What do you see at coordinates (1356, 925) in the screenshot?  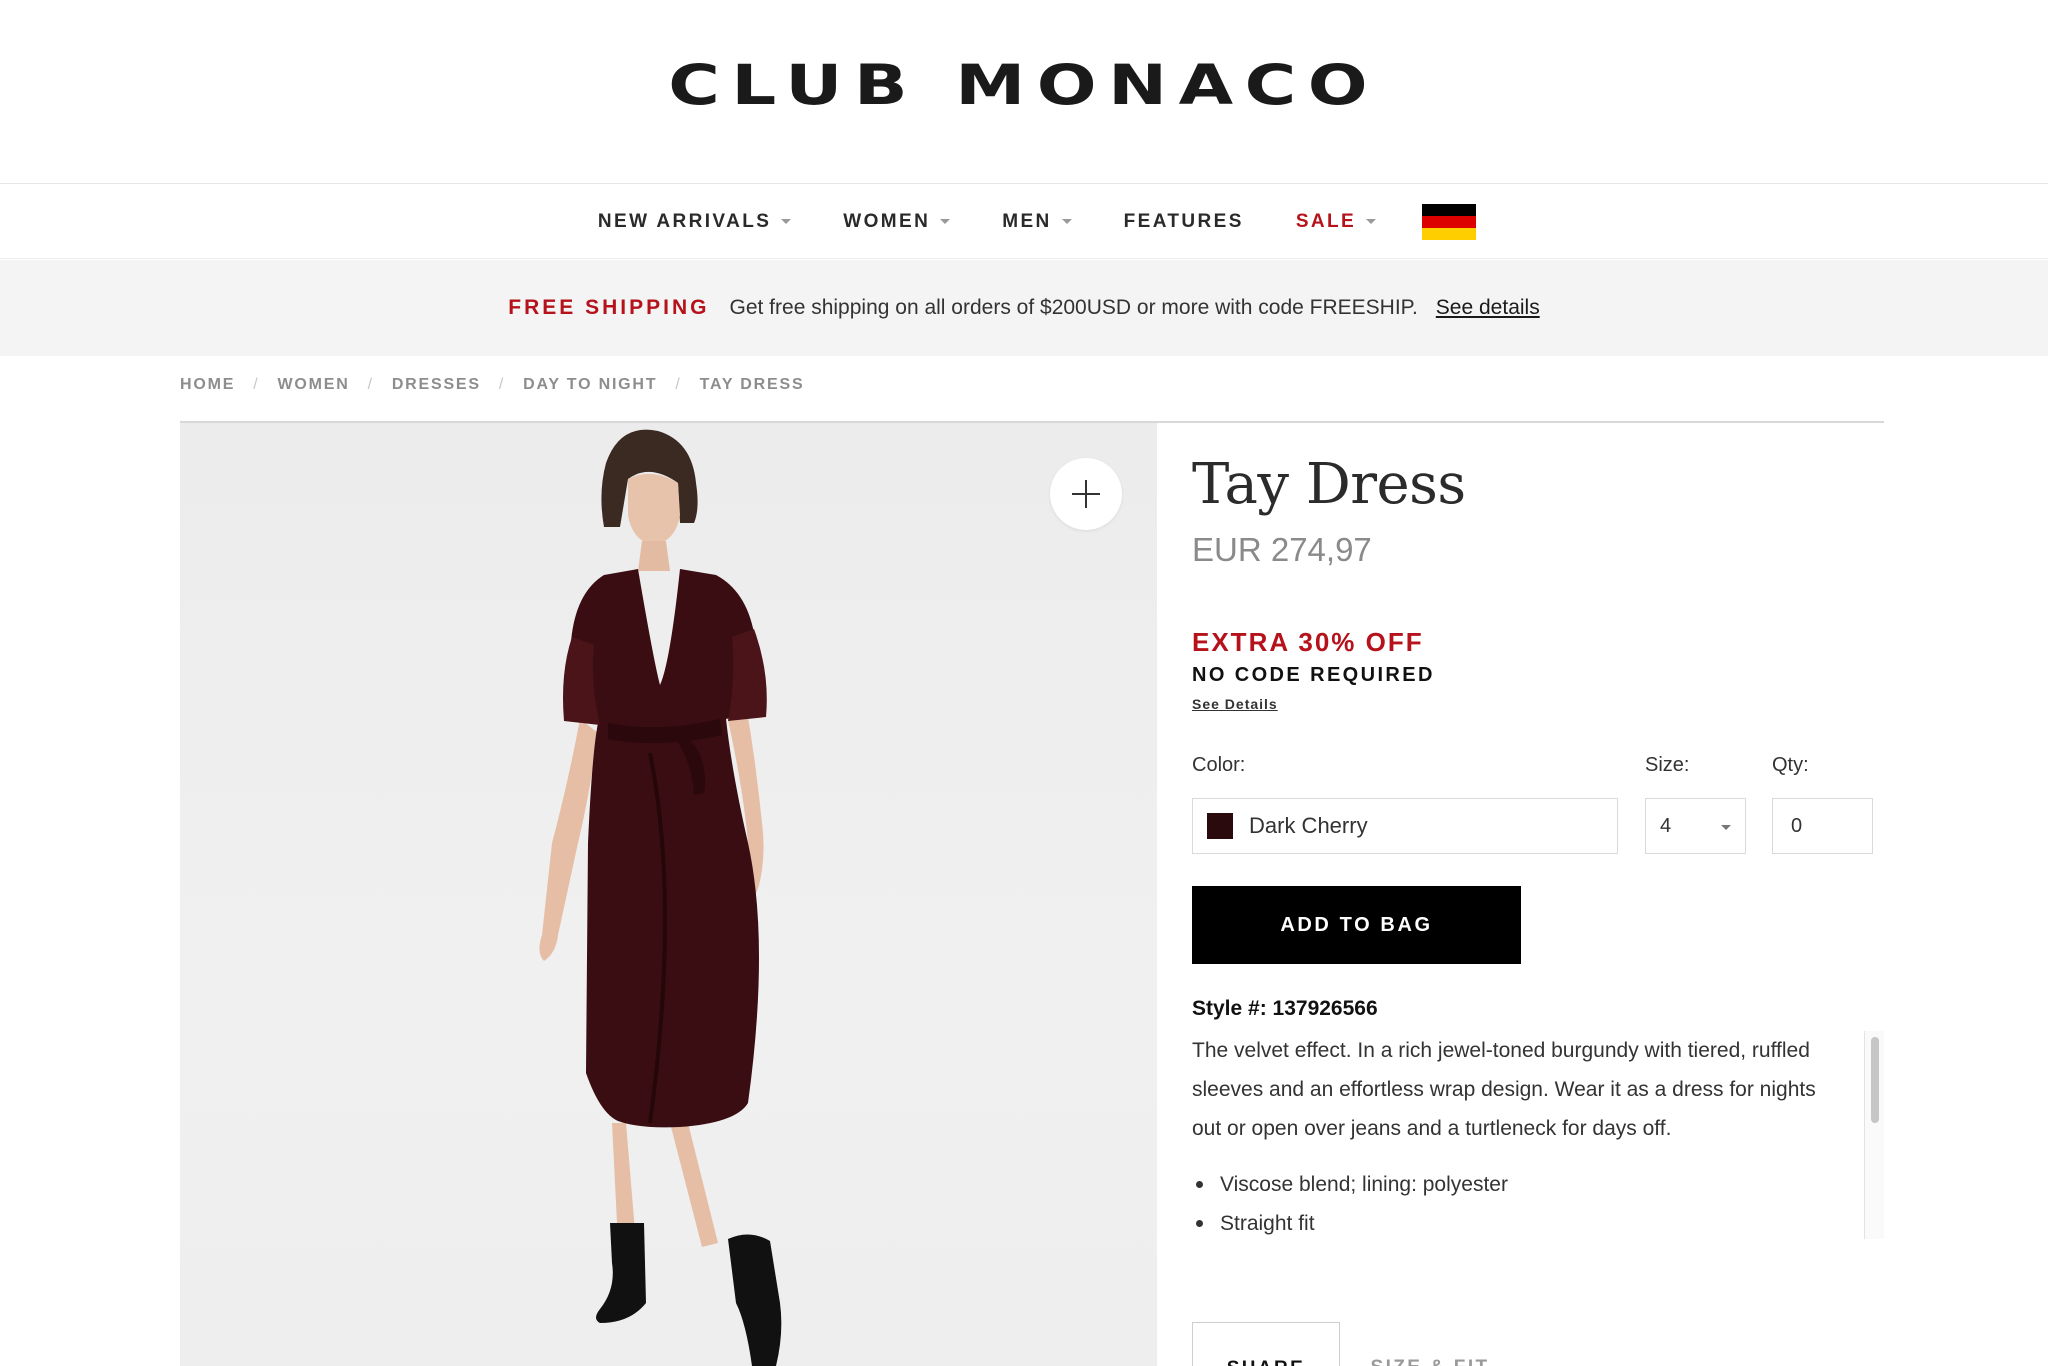 I see `add-to-bag-button: ADD TO BAG` at bounding box center [1356, 925].